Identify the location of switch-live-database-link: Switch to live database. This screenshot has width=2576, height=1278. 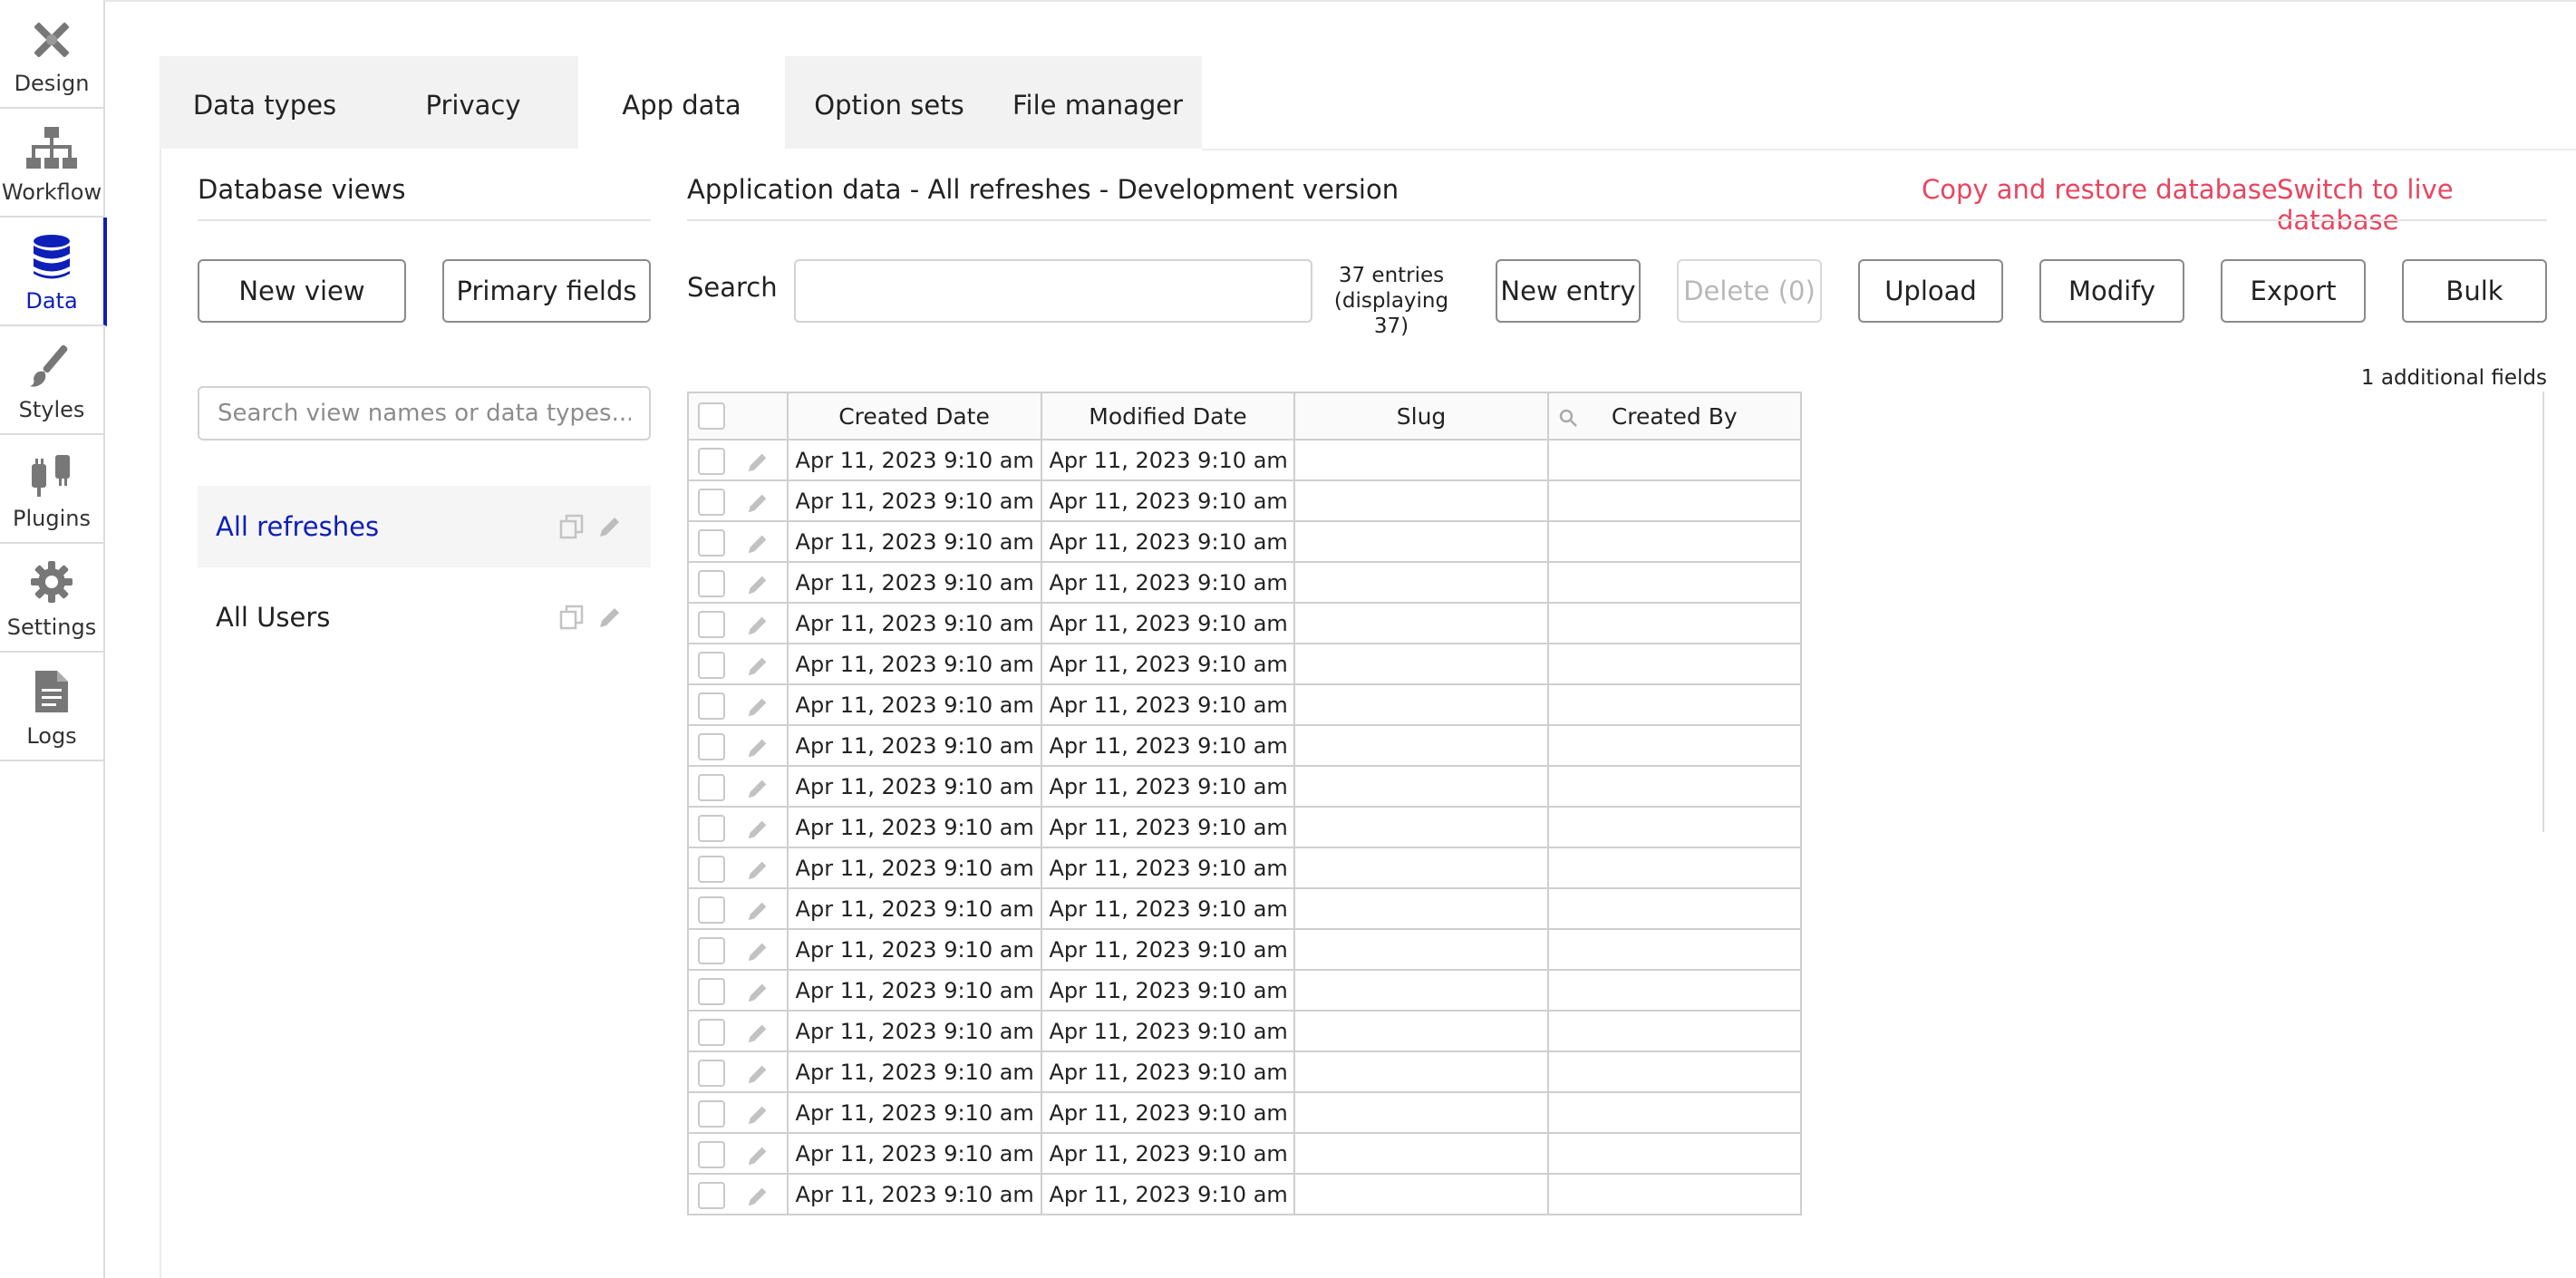
(2426, 205).